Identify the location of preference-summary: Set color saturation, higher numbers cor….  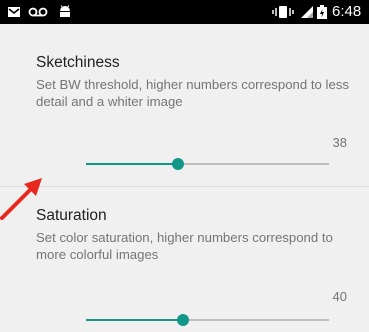
(184, 246).